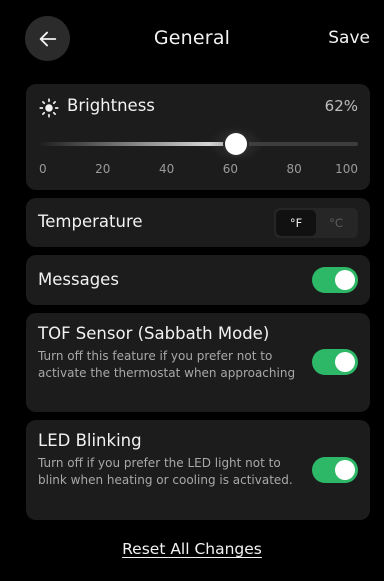  Describe the element at coordinates (341, 106) in the screenshot. I see `brightness-value: 62%` at that location.